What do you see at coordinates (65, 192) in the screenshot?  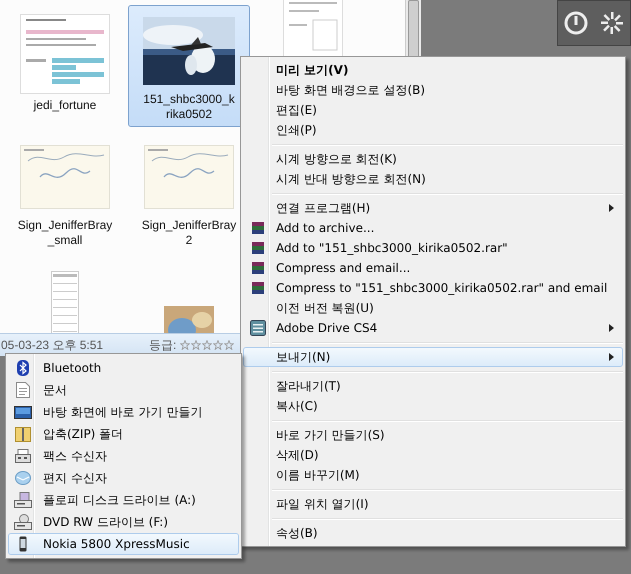 I see `file-item: Sign_JenifferBray _small` at bounding box center [65, 192].